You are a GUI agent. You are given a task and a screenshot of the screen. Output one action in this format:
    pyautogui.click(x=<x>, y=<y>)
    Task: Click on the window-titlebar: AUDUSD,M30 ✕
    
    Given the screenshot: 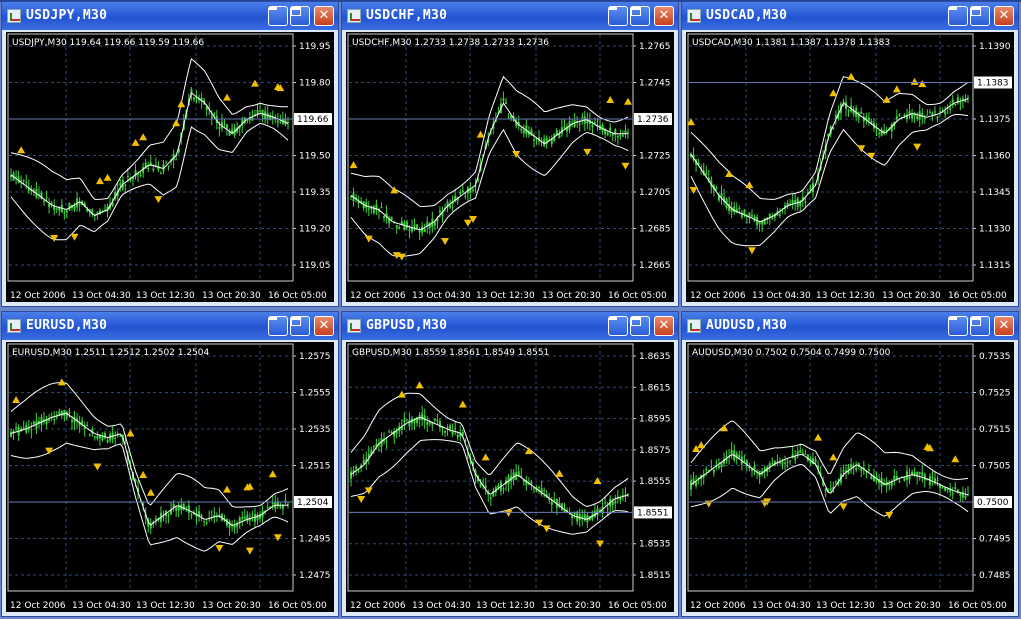 What is the action you would take?
    pyautogui.click(x=850, y=326)
    